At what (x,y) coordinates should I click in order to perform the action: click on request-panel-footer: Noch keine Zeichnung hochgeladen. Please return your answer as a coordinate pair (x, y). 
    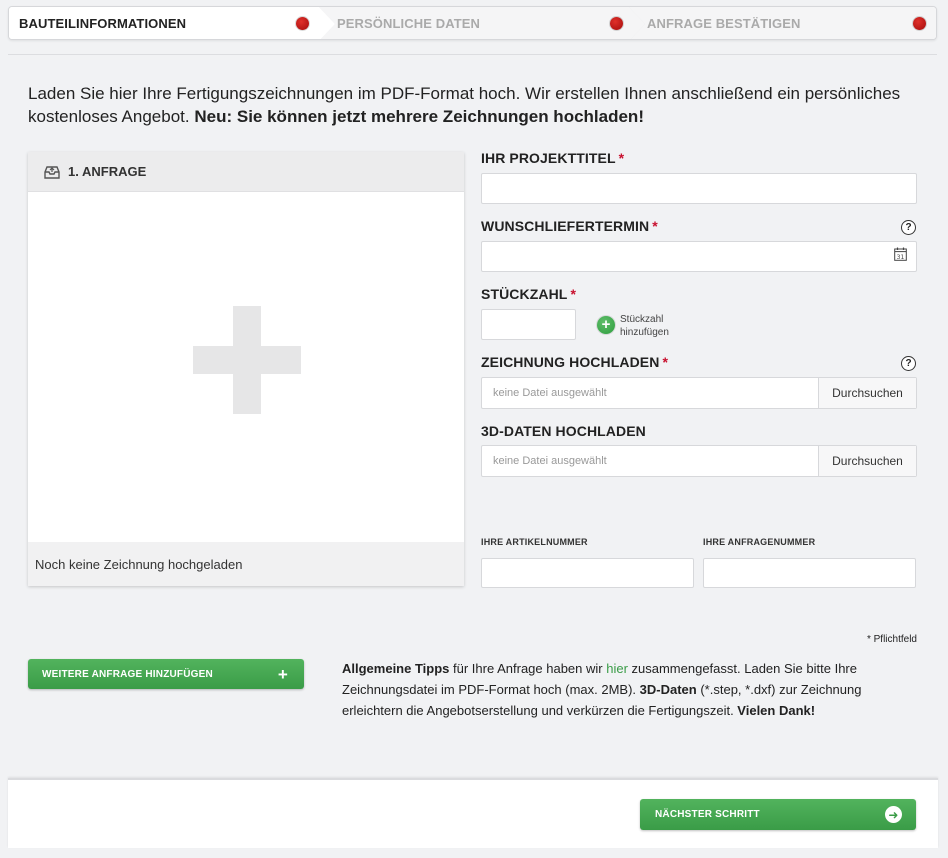
    Looking at the image, I should click on (246, 564).